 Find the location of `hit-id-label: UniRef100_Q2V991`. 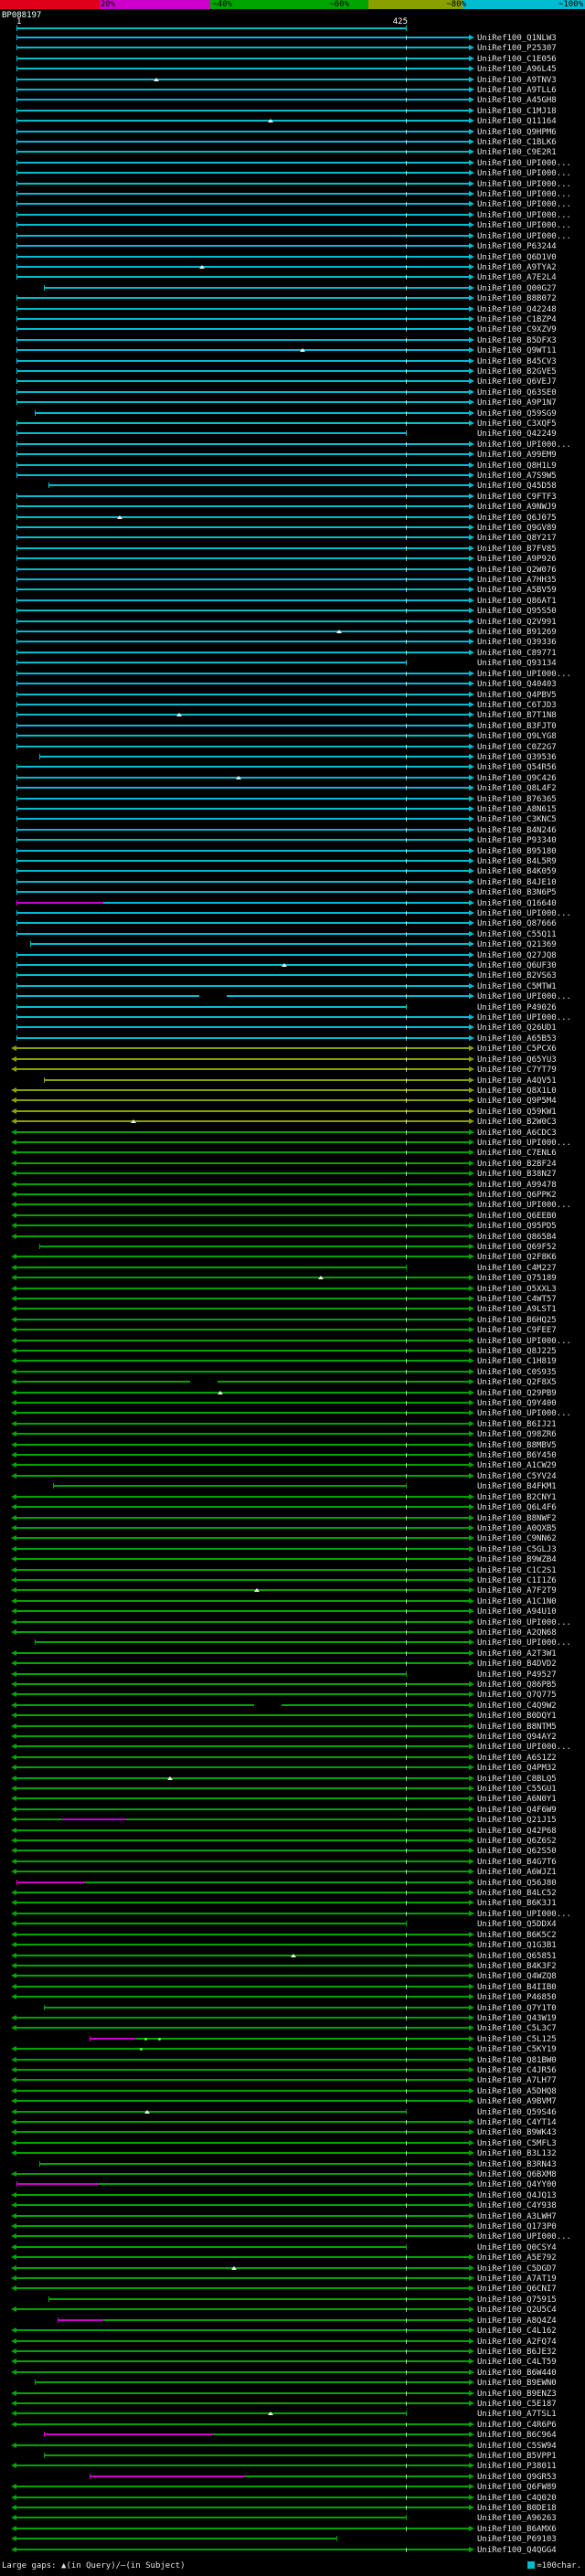

hit-id-label: UniRef100_Q2V991 is located at coordinates (517, 622).